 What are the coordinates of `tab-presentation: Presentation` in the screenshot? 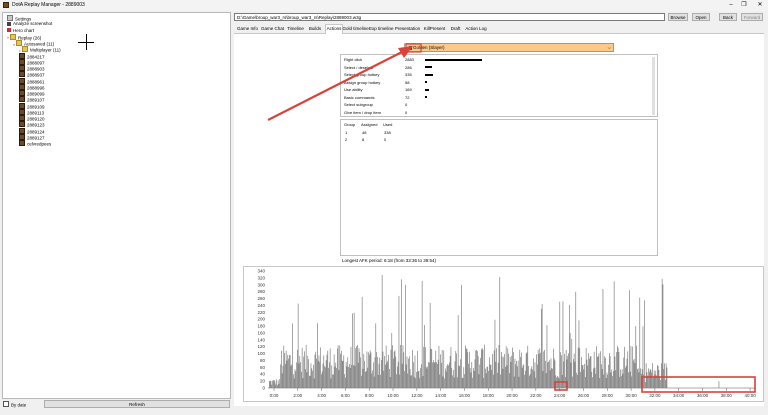 It's located at (408, 28).